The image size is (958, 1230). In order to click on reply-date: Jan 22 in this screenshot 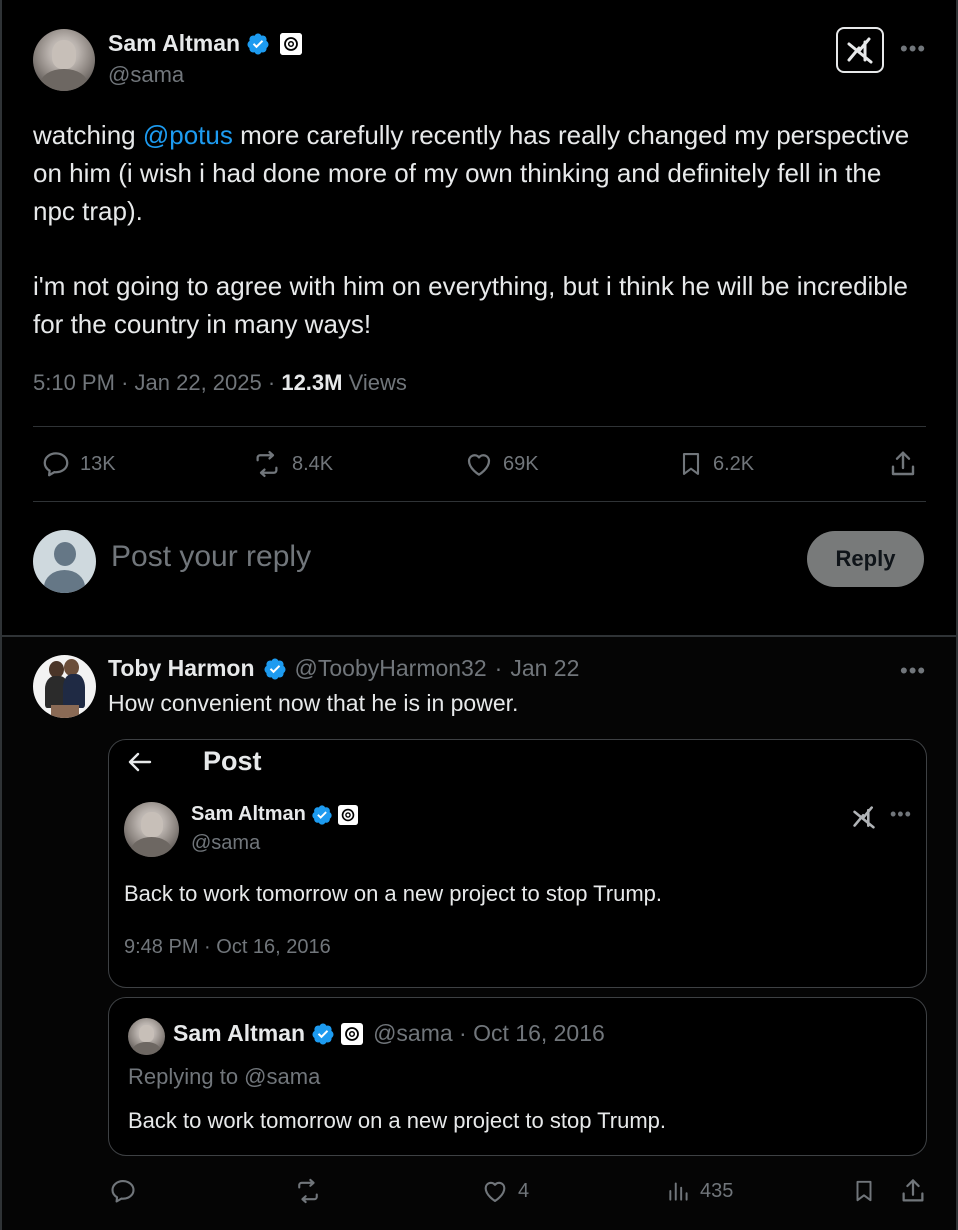, I will do `click(544, 668)`.